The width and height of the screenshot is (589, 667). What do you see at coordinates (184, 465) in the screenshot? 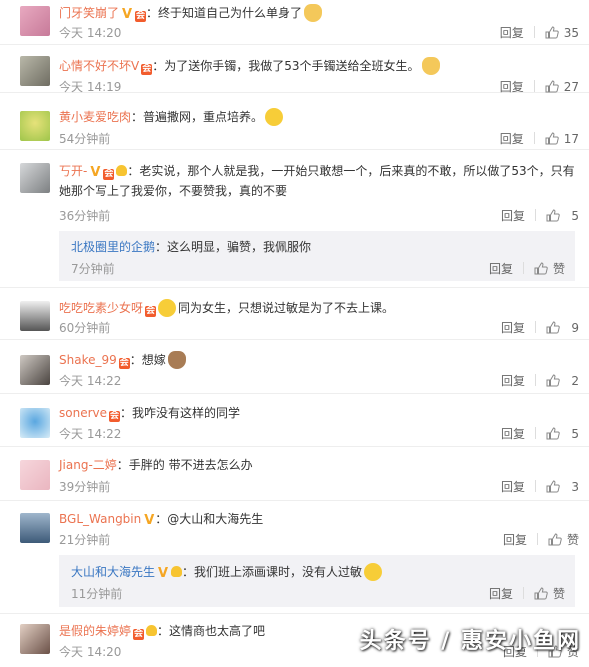
I see `comment-text: ：手胖的 带不进去怎么办` at bounding box center [184, 465].